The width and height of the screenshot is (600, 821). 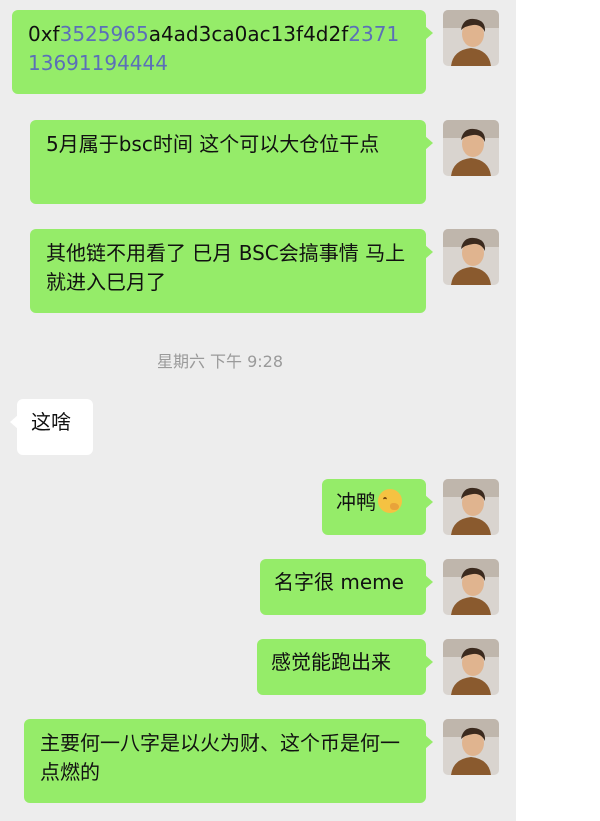 What do you see at coordinates (248, 34) in the screenshot?
I see `message-text: a4ad3ca0ac13f4d2f` at bounding box center [248, 34].